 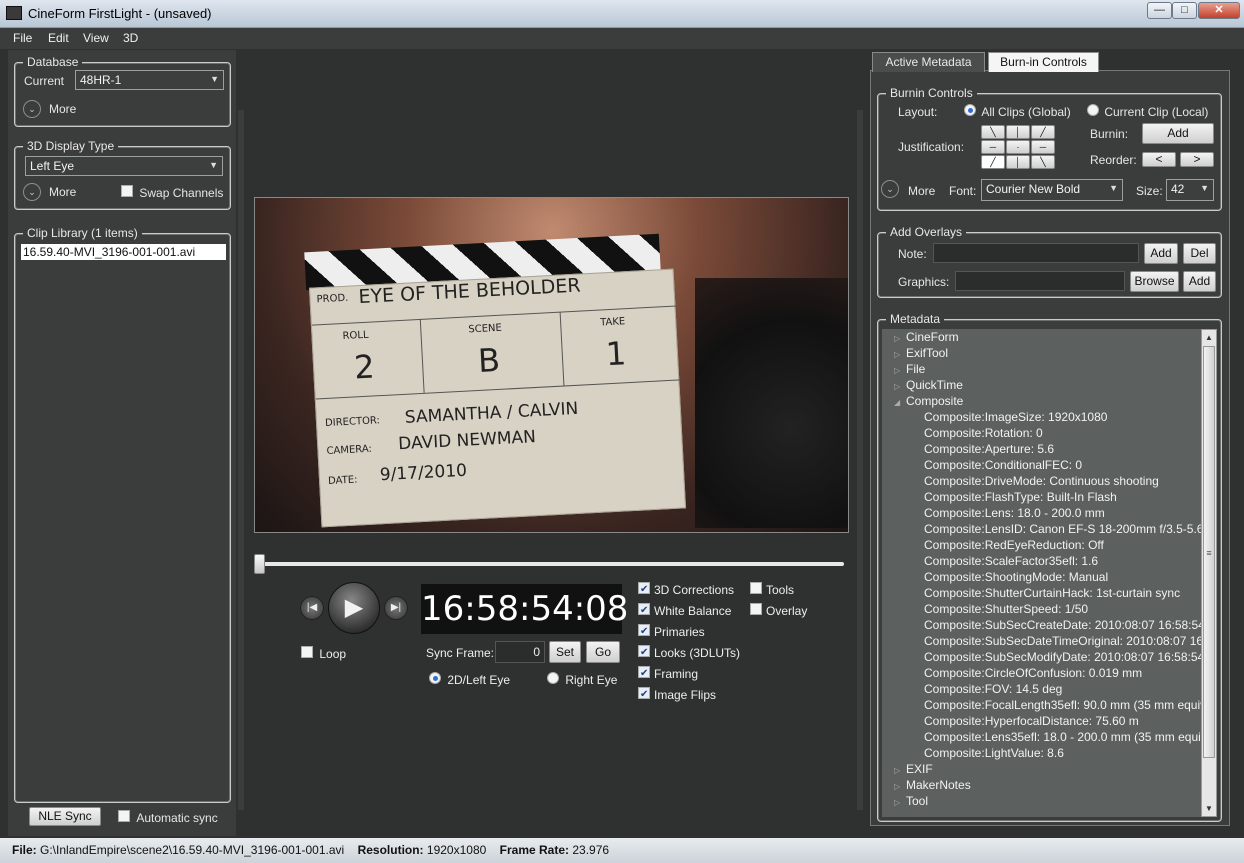 I want to click on layout-local-option: Current Clip (Local), so click(x=1147, y=111).